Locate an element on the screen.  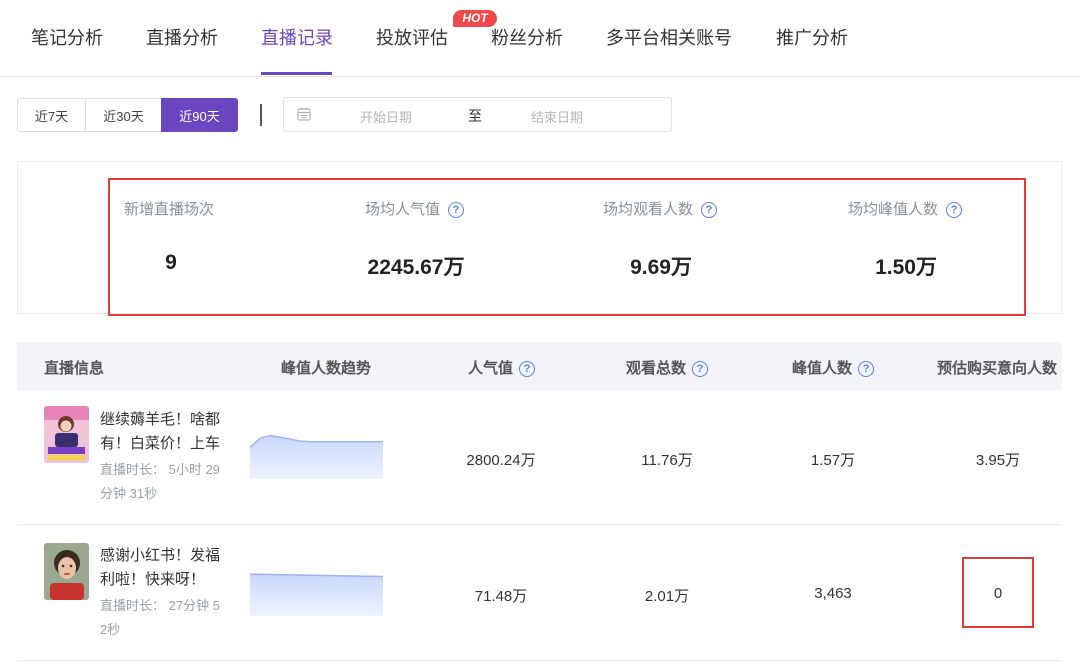
column-header-est-buyers: 预估购买意向人数 is located at coordinates (997, 368).